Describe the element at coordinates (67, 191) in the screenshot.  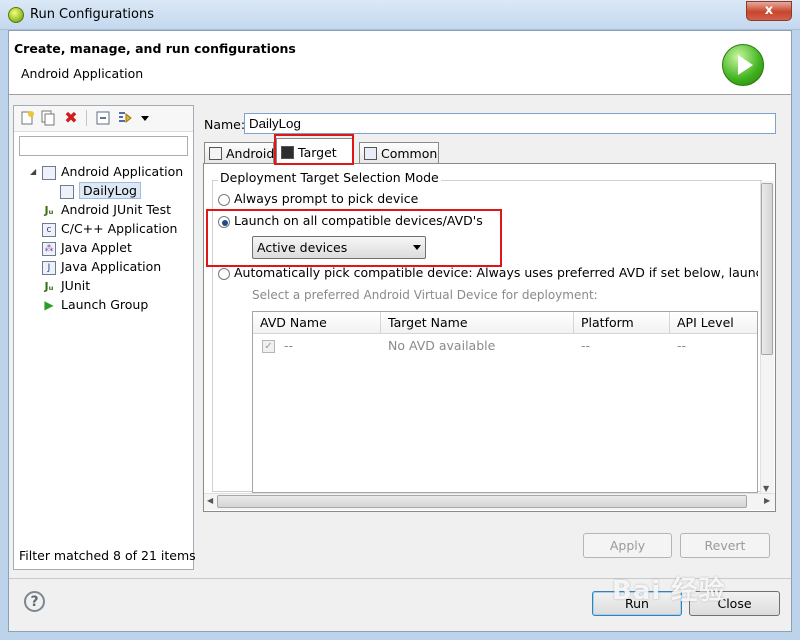
I see `android-config-icon` at that location.